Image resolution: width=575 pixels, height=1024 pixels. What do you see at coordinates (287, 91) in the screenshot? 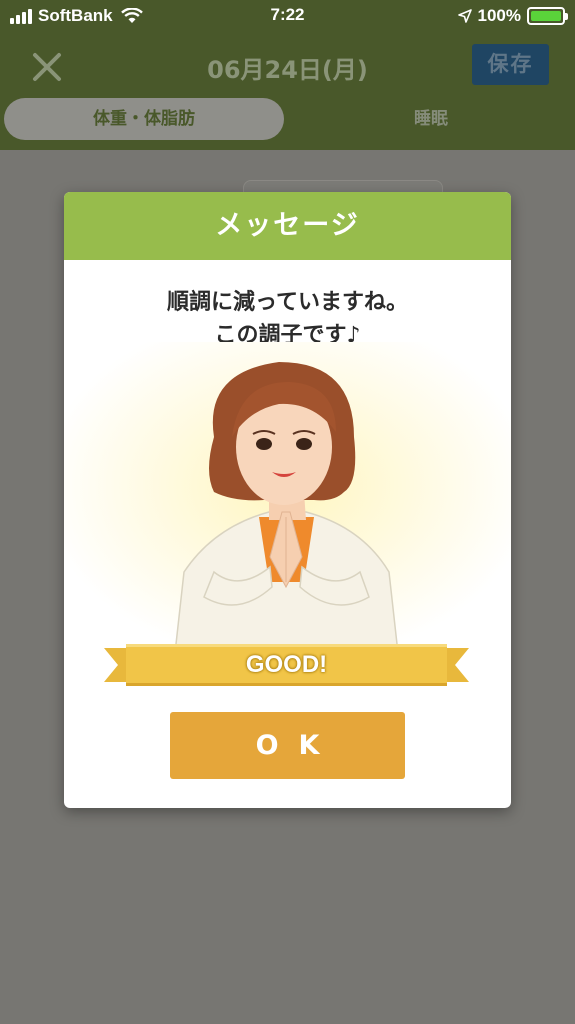
I see `app-header: 06月24日(月) 保存 体重・体脂肪 睡眠` at bounding box center [287, 91].